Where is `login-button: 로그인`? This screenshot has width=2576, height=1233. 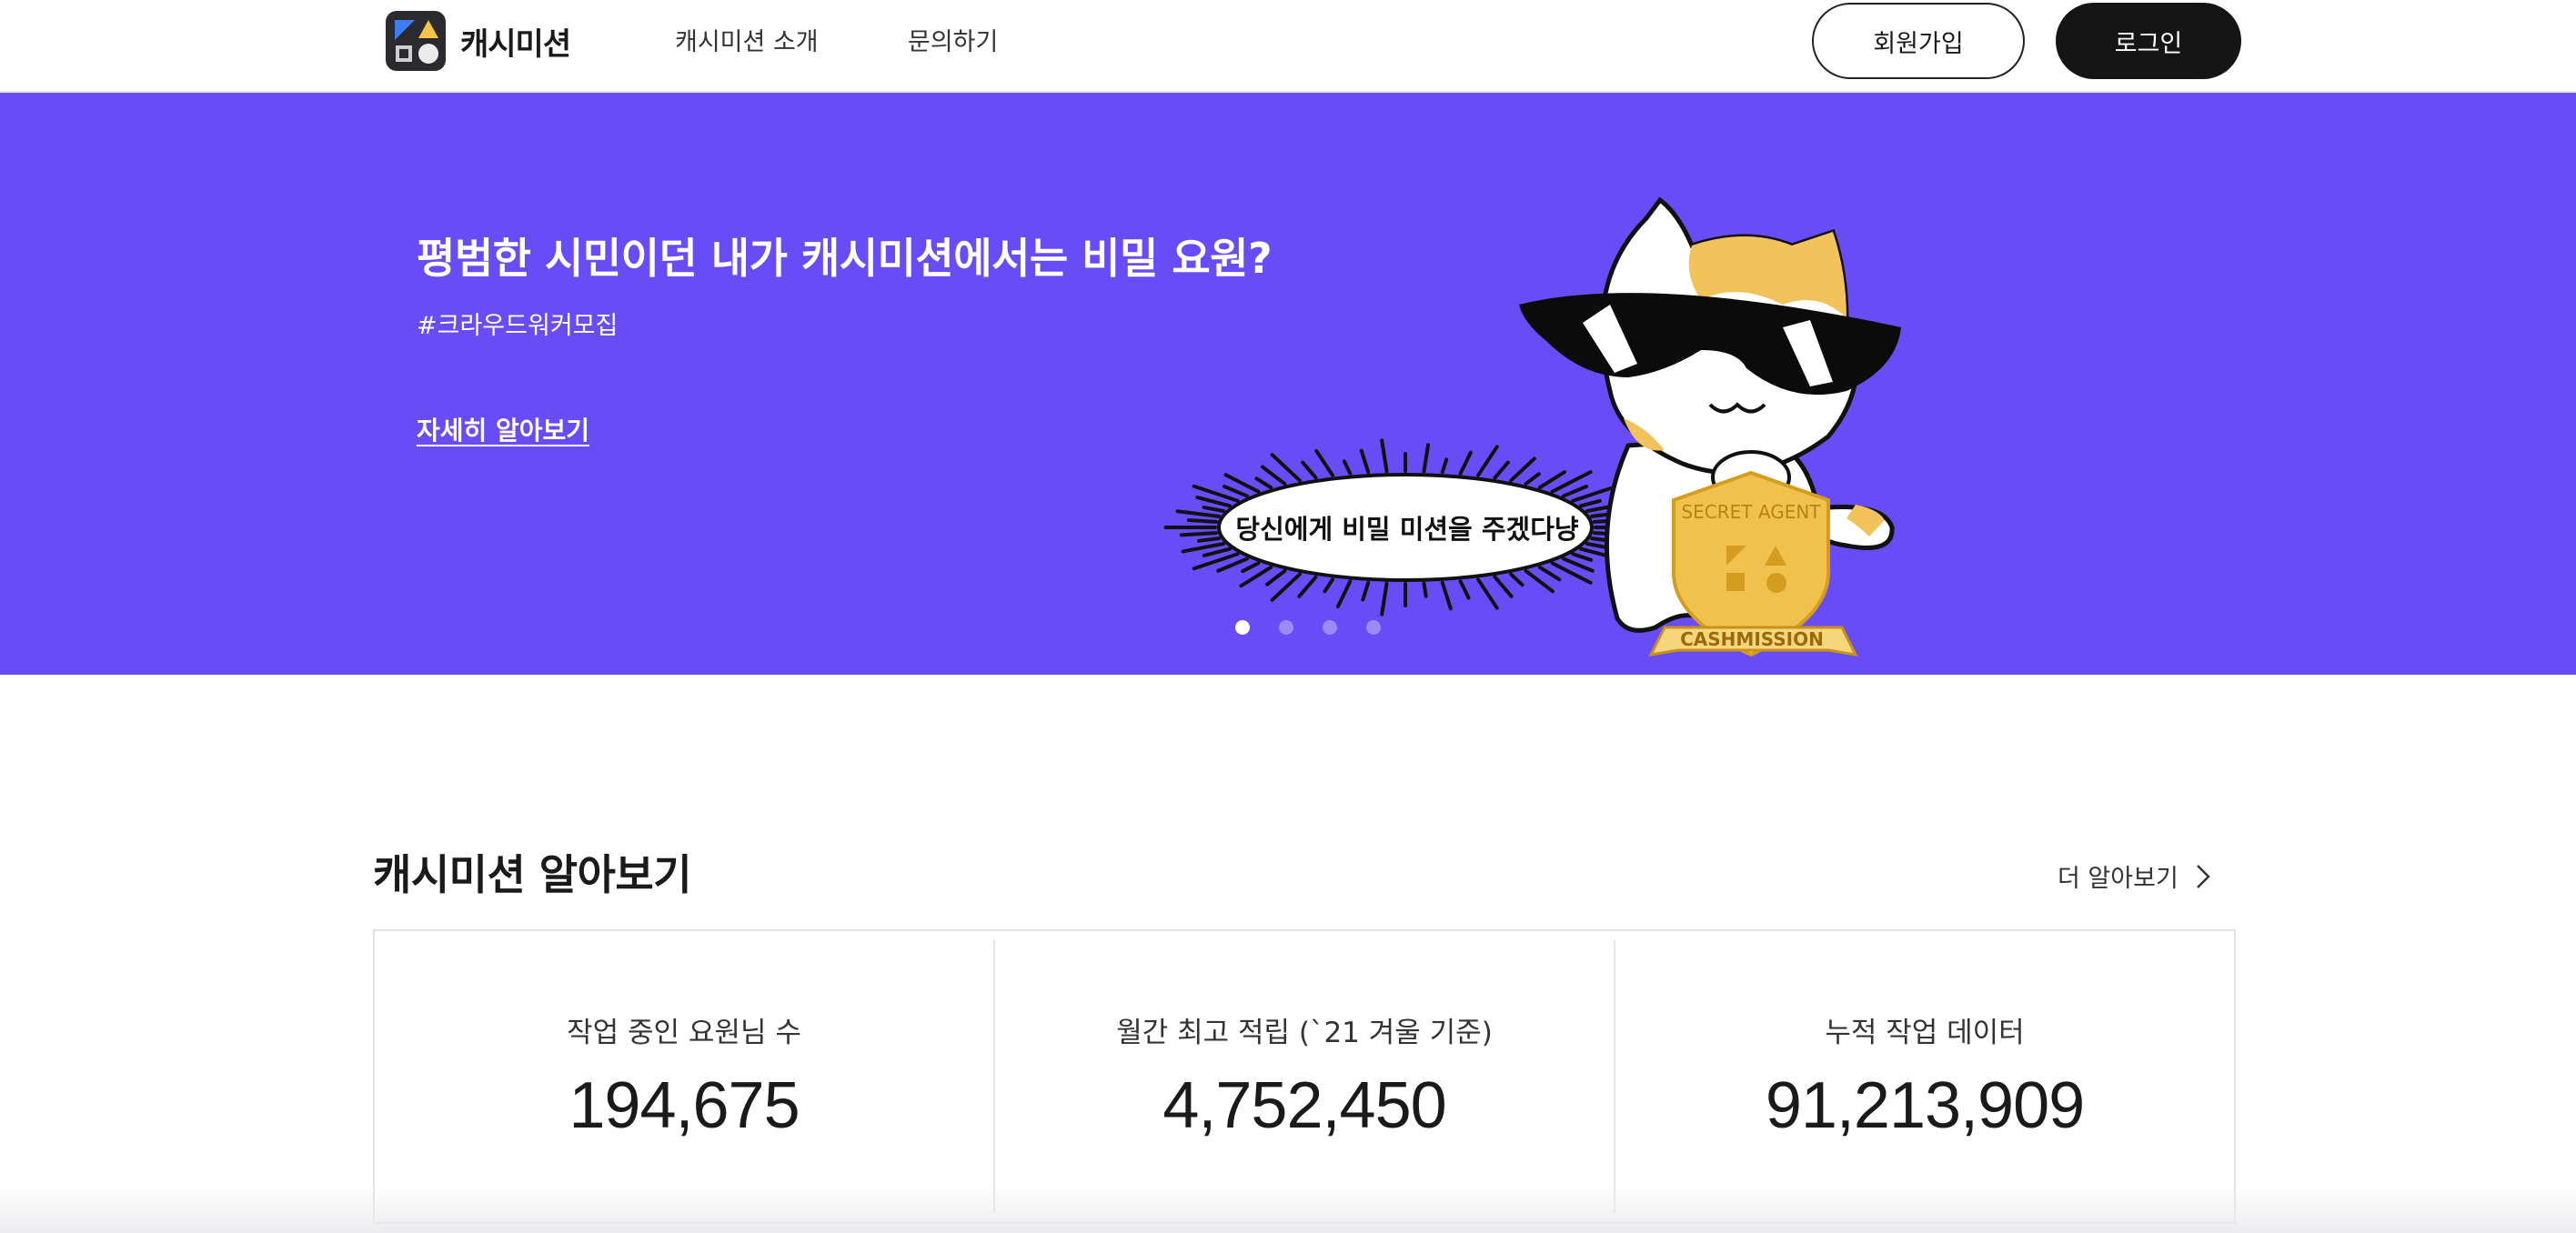
login-button: 로그인 is located at coordinates (2148, 41).